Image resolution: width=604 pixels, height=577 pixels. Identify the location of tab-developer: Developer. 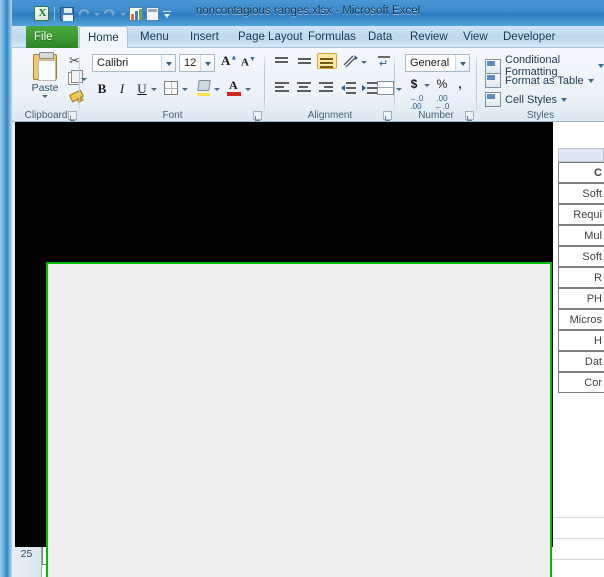
(529, 37).